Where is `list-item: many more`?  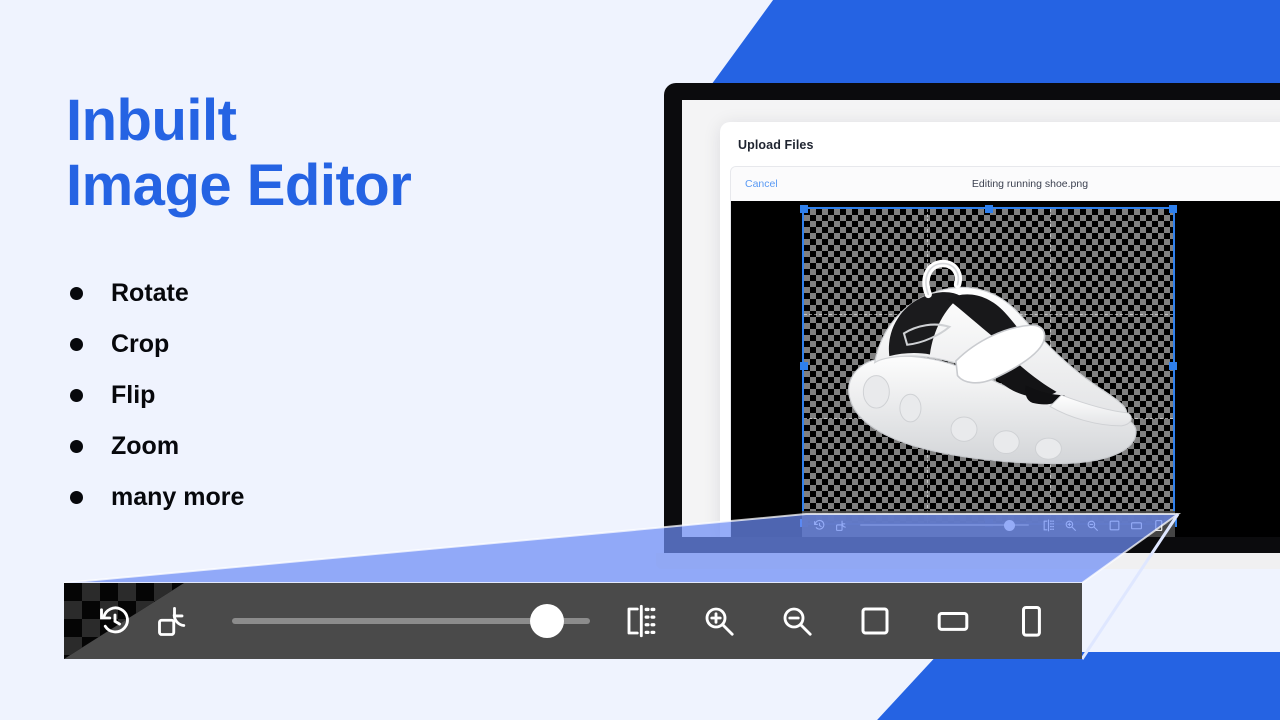 list-item: many more is located at coordinates (157, 497).